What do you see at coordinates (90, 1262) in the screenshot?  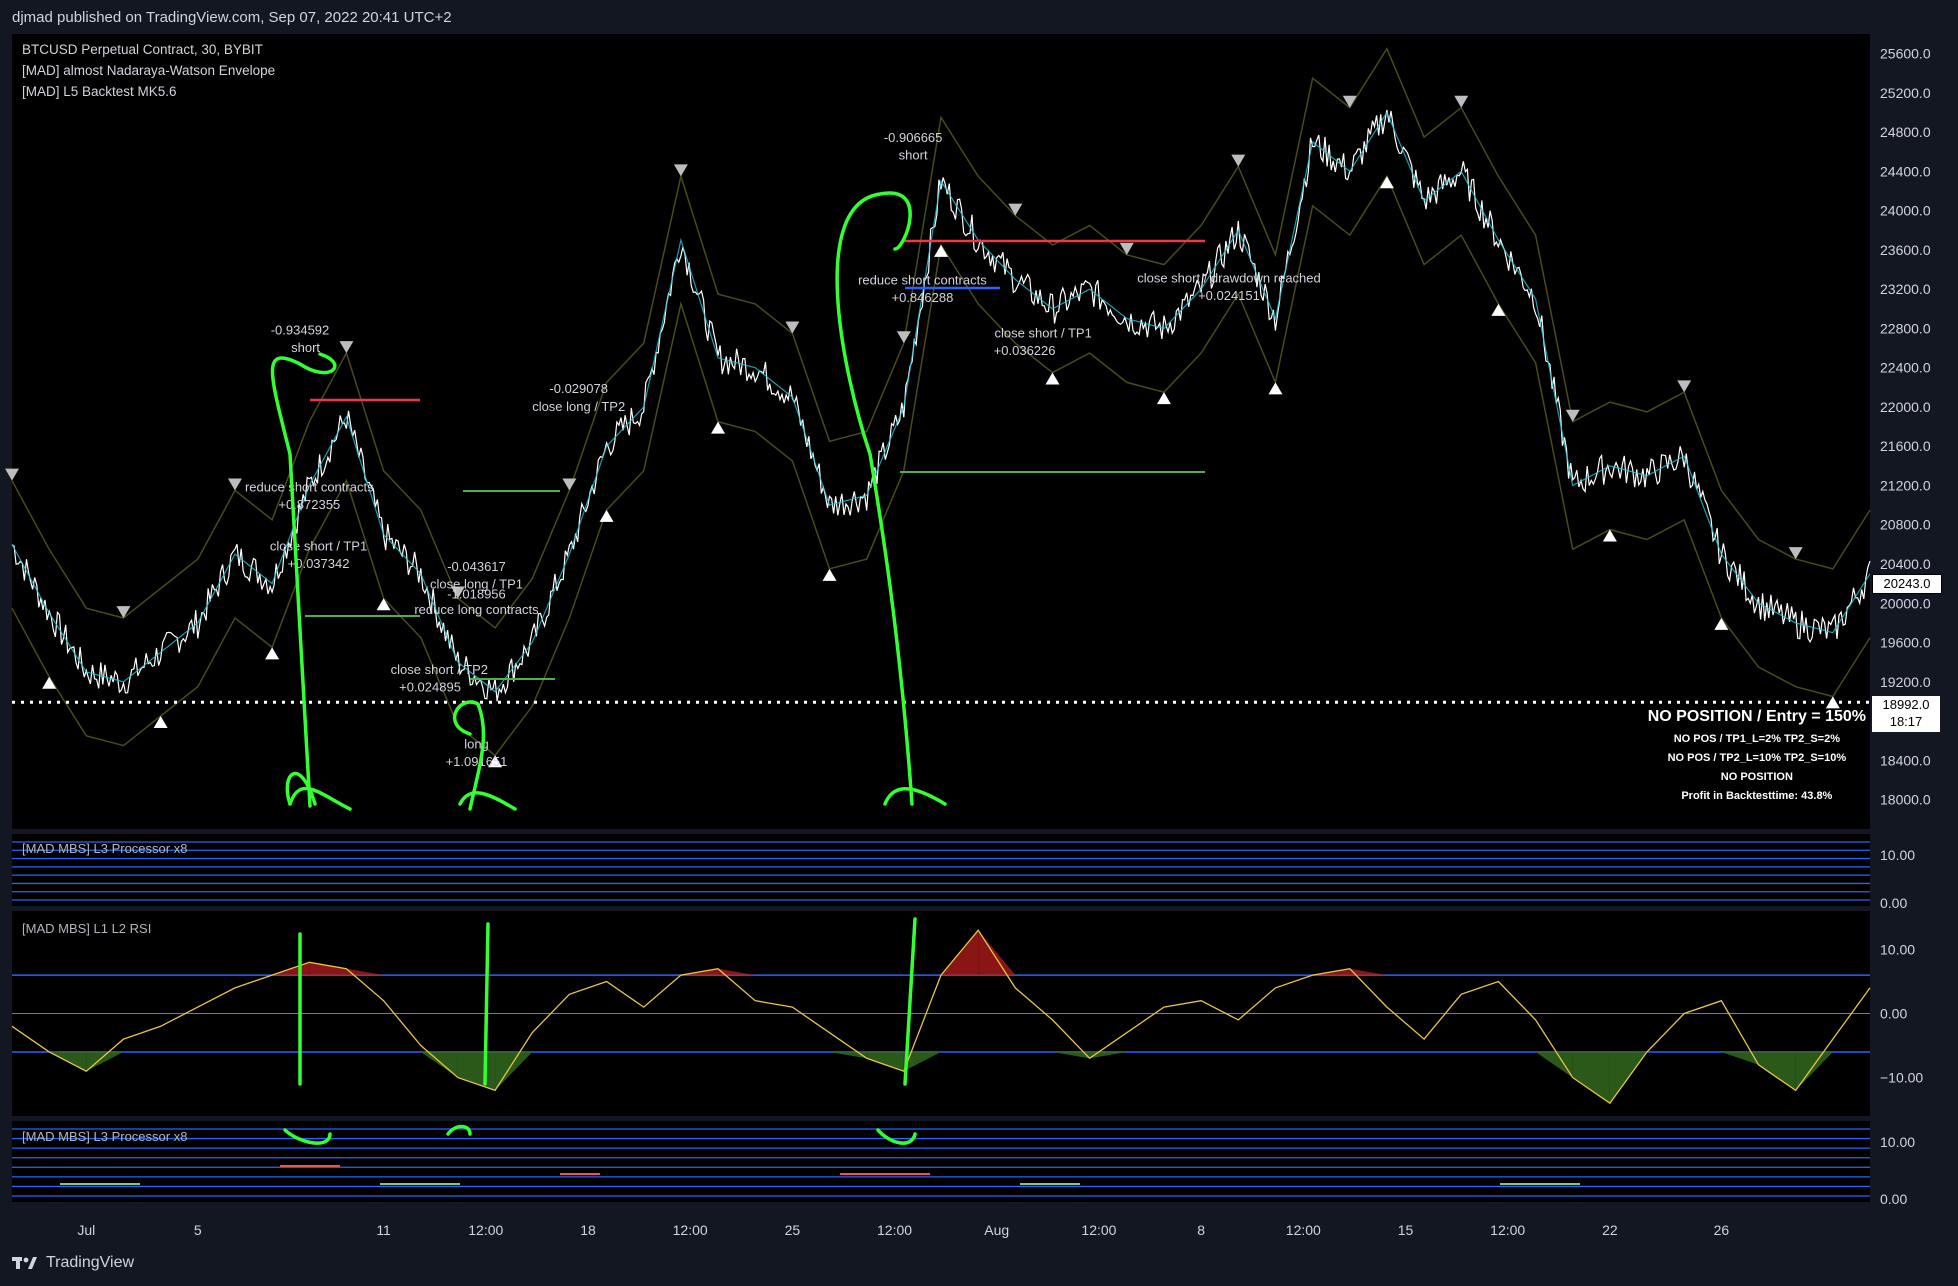 I see `tradingview-brand: TradingView` at bounding box center [90, 1262].